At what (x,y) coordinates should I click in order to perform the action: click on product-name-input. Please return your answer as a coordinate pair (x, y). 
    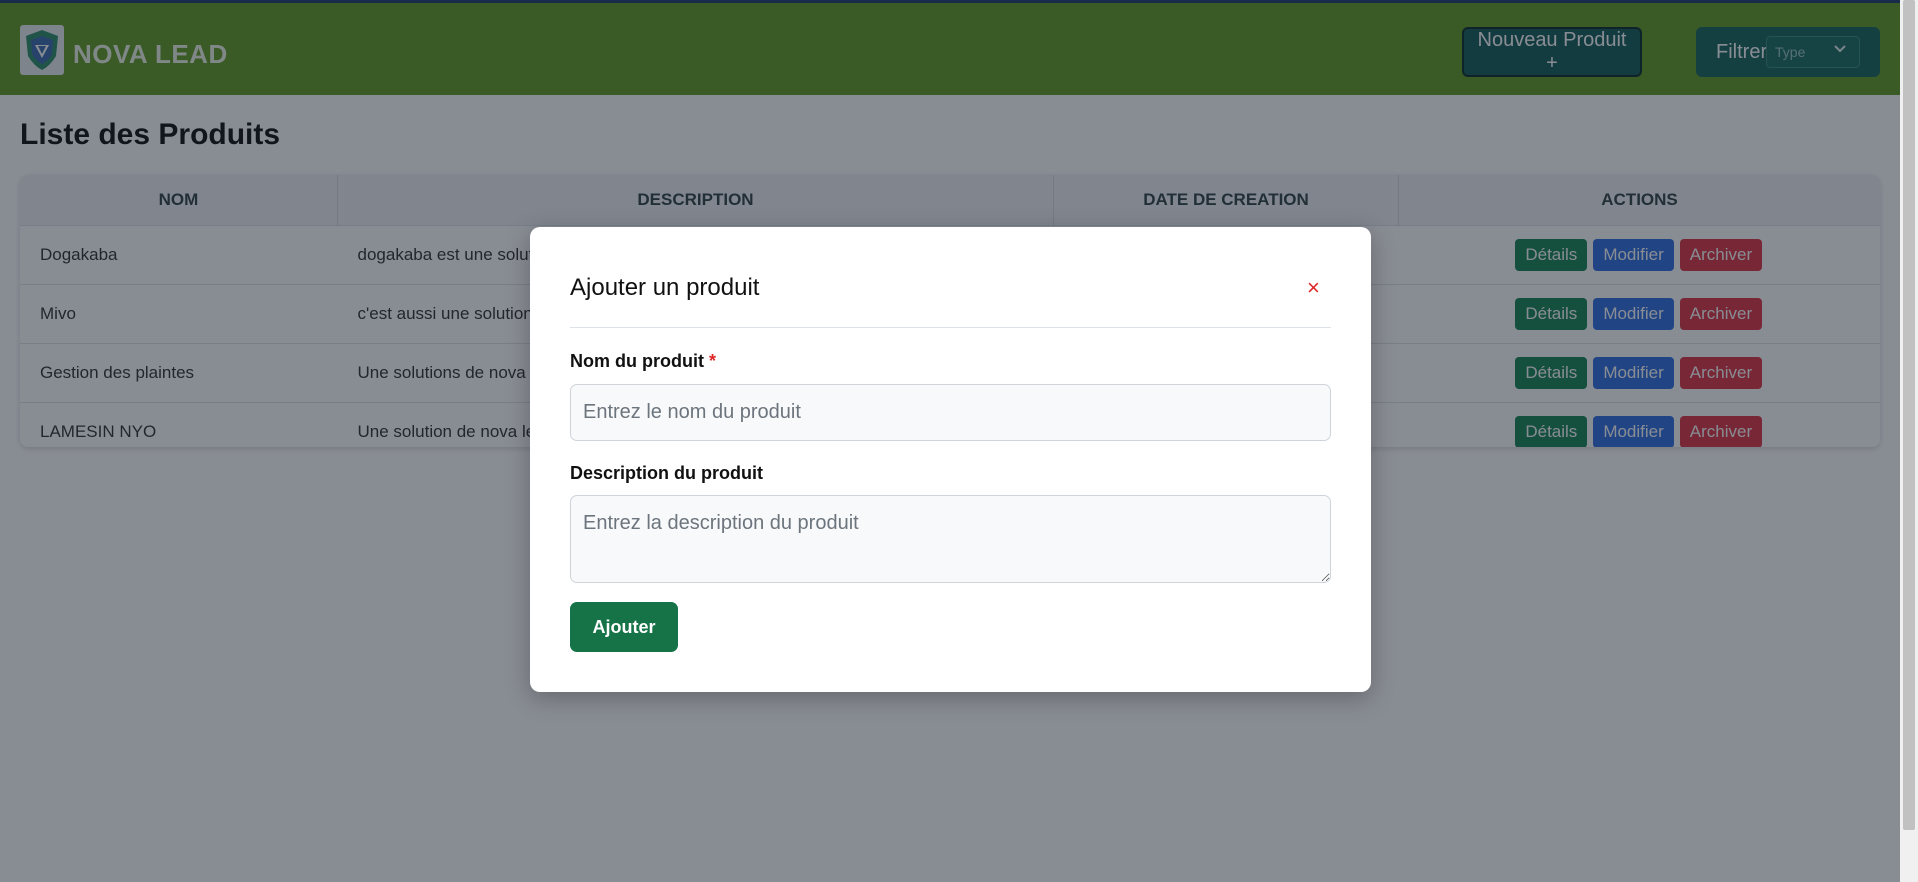
    Looking at the image, I should click on (950, 412).